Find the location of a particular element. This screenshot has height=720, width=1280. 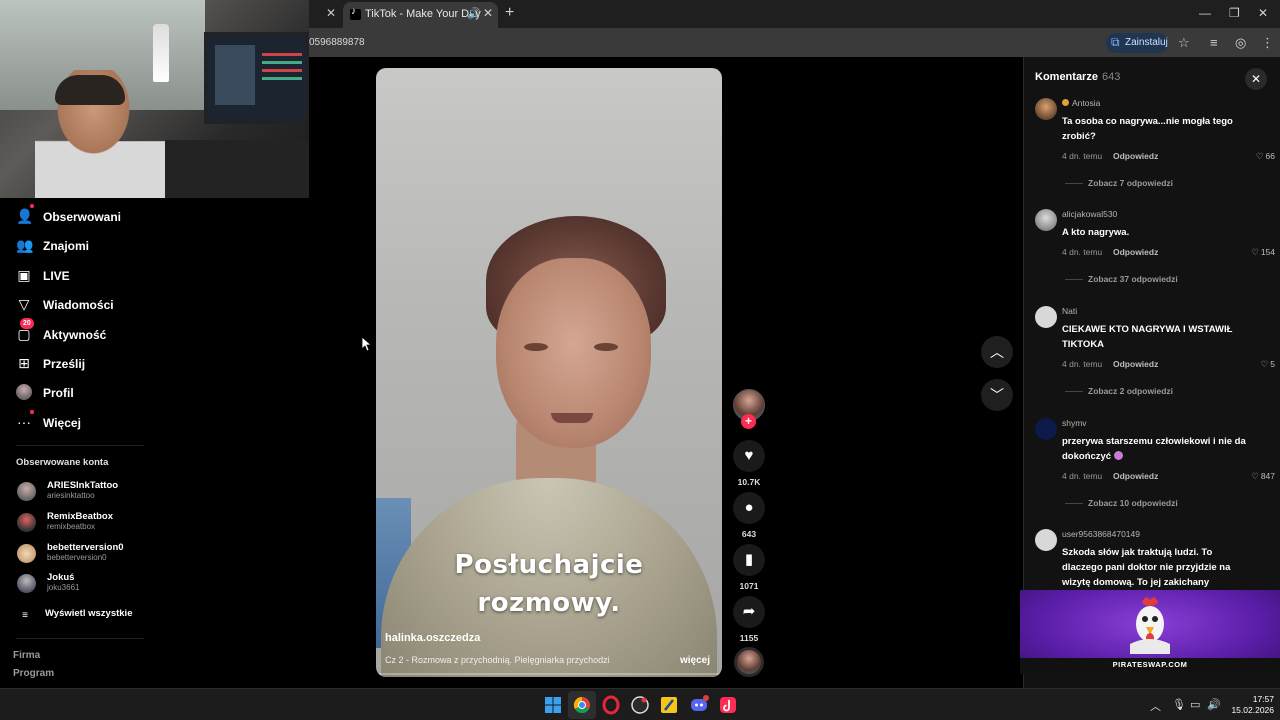

comment-username: Nati is located at coordinates (1069, 311).